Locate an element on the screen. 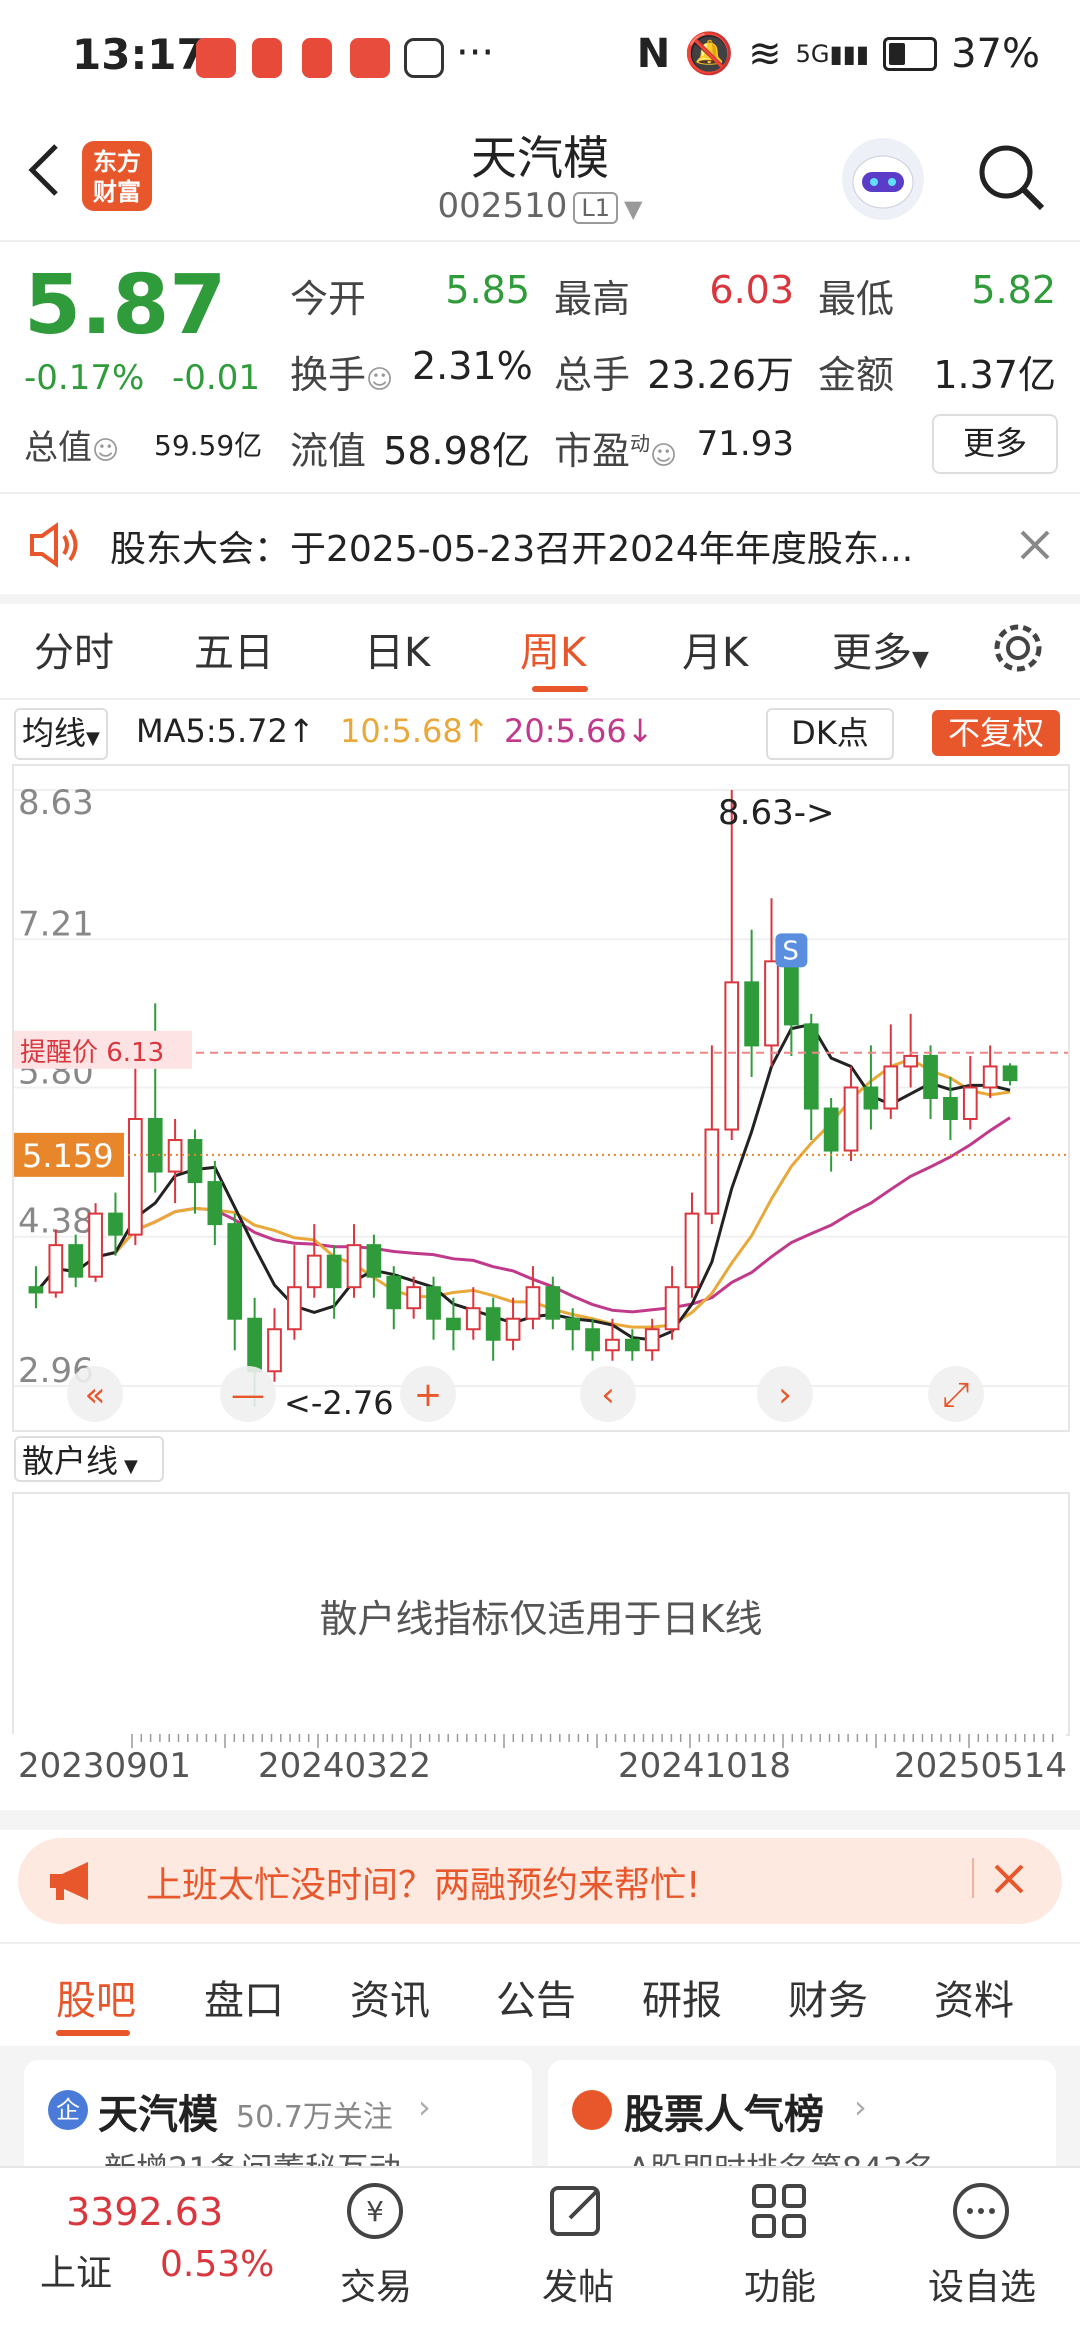 The image size is (1080, 2342). gear-icon is located at coordinates (1018, 648).